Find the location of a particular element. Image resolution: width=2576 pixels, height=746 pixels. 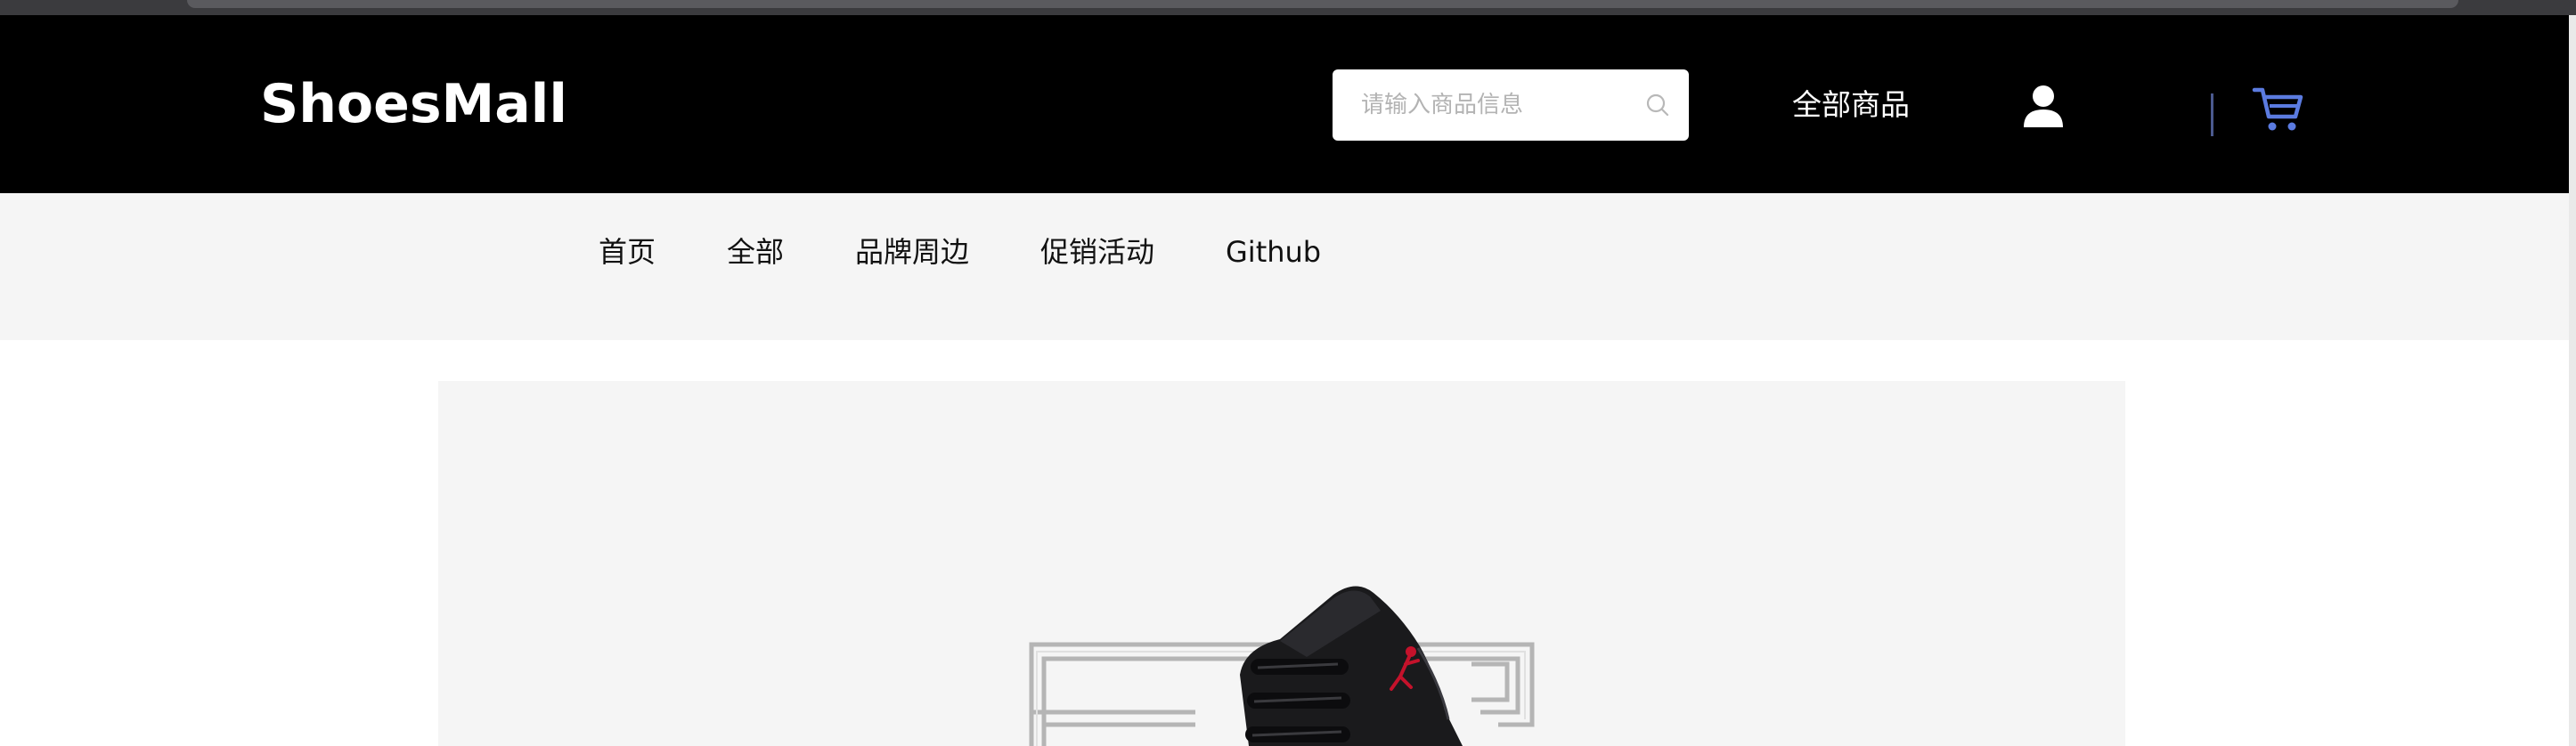

nav-item-all: 全部 is located at coordinates (755, 252).